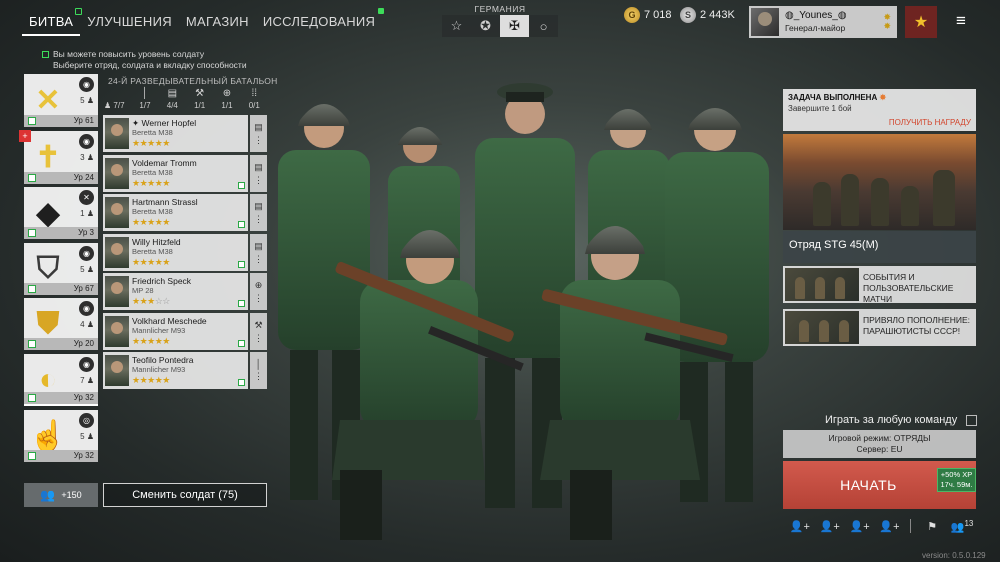 The height and width of the screenshot is (562, 1000). Describe the element at coordinates (879, 449) in the screenshot. I see `server-text: Сервер: EU` at that location.